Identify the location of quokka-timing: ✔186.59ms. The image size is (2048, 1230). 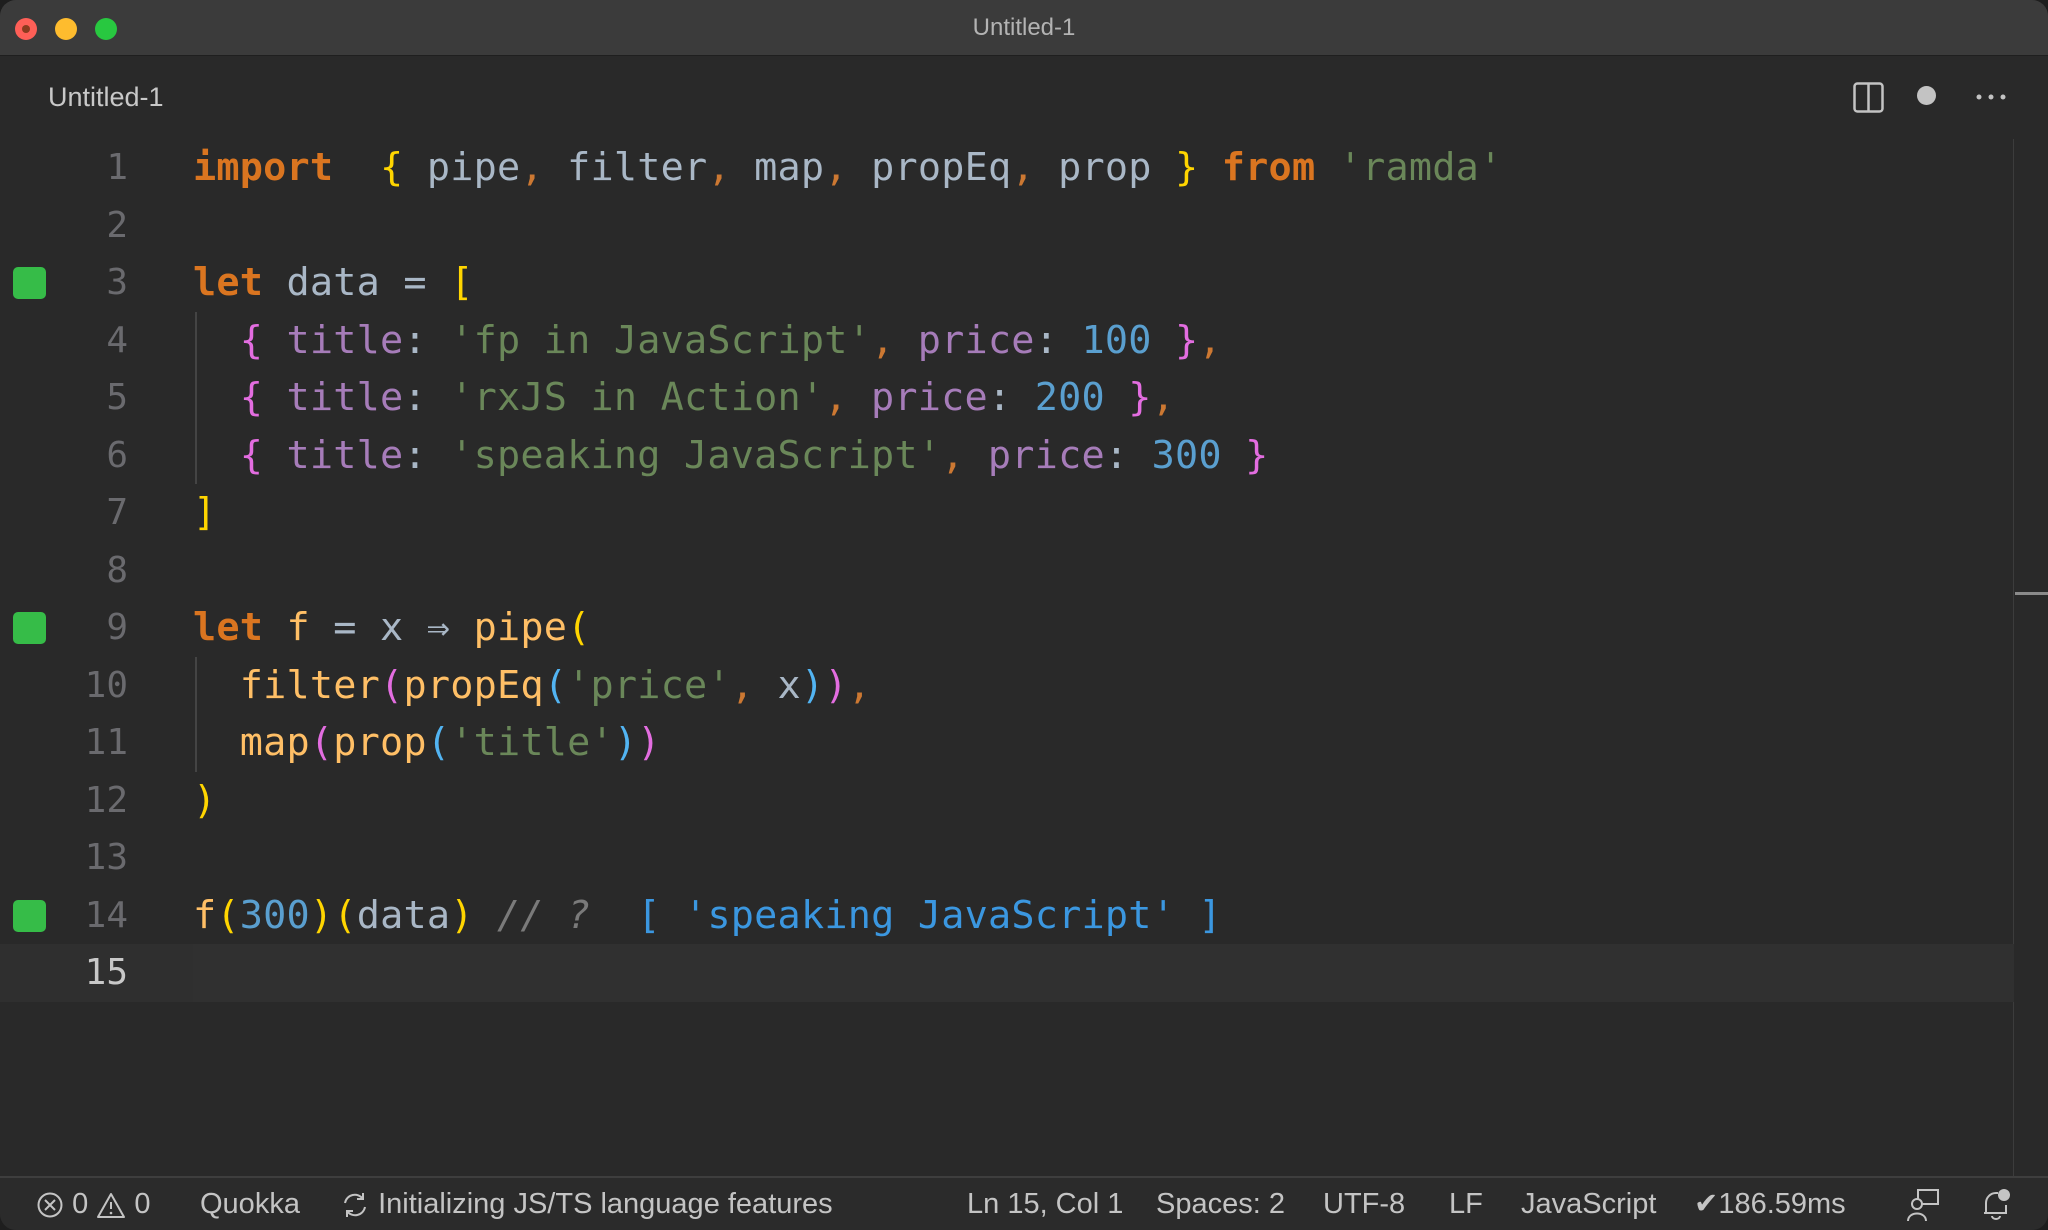
(1770, 1204).